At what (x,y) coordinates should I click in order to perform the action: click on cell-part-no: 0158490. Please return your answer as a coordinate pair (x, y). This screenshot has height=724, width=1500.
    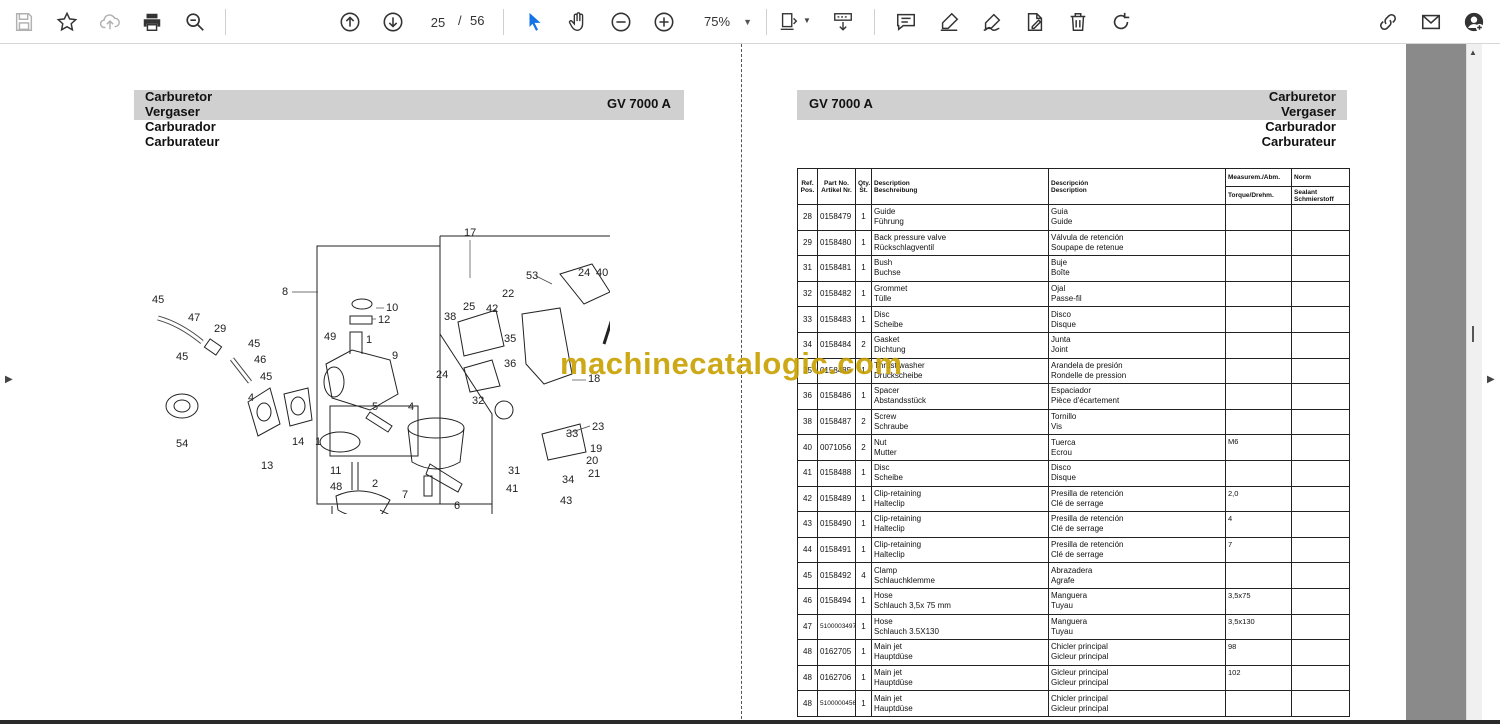
    Looking at the image, I should click on (836, 524).